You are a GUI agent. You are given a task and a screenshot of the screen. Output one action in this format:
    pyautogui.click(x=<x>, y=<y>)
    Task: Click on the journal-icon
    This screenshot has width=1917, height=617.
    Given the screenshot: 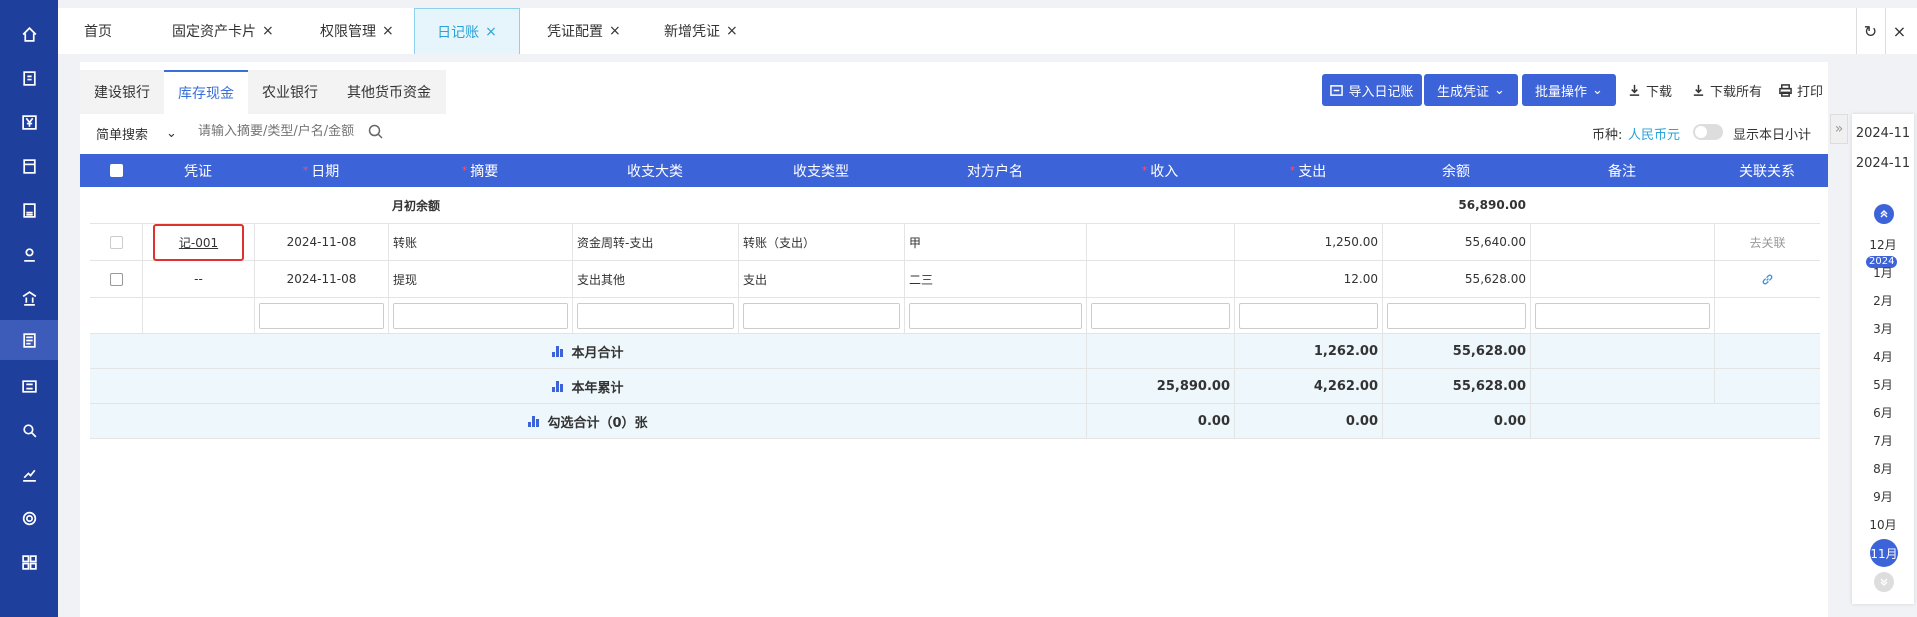 What is the action you would take?
    pyautogui.click(x=29, y=340)
    